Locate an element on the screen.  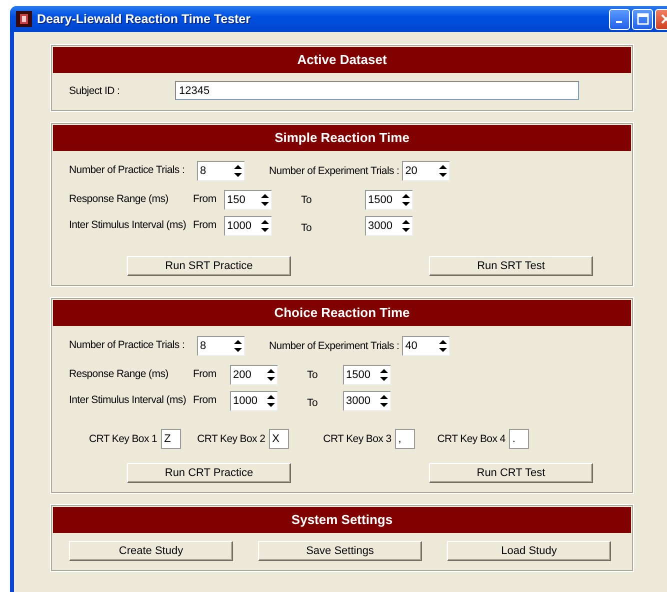
field-label: CRT Key Box 2 is located at coordinates (231, 439).